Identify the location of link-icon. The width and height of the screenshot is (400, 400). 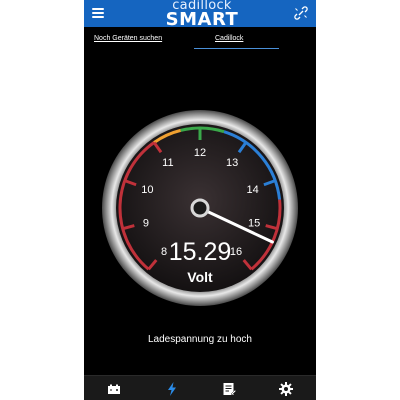
(301, 13).